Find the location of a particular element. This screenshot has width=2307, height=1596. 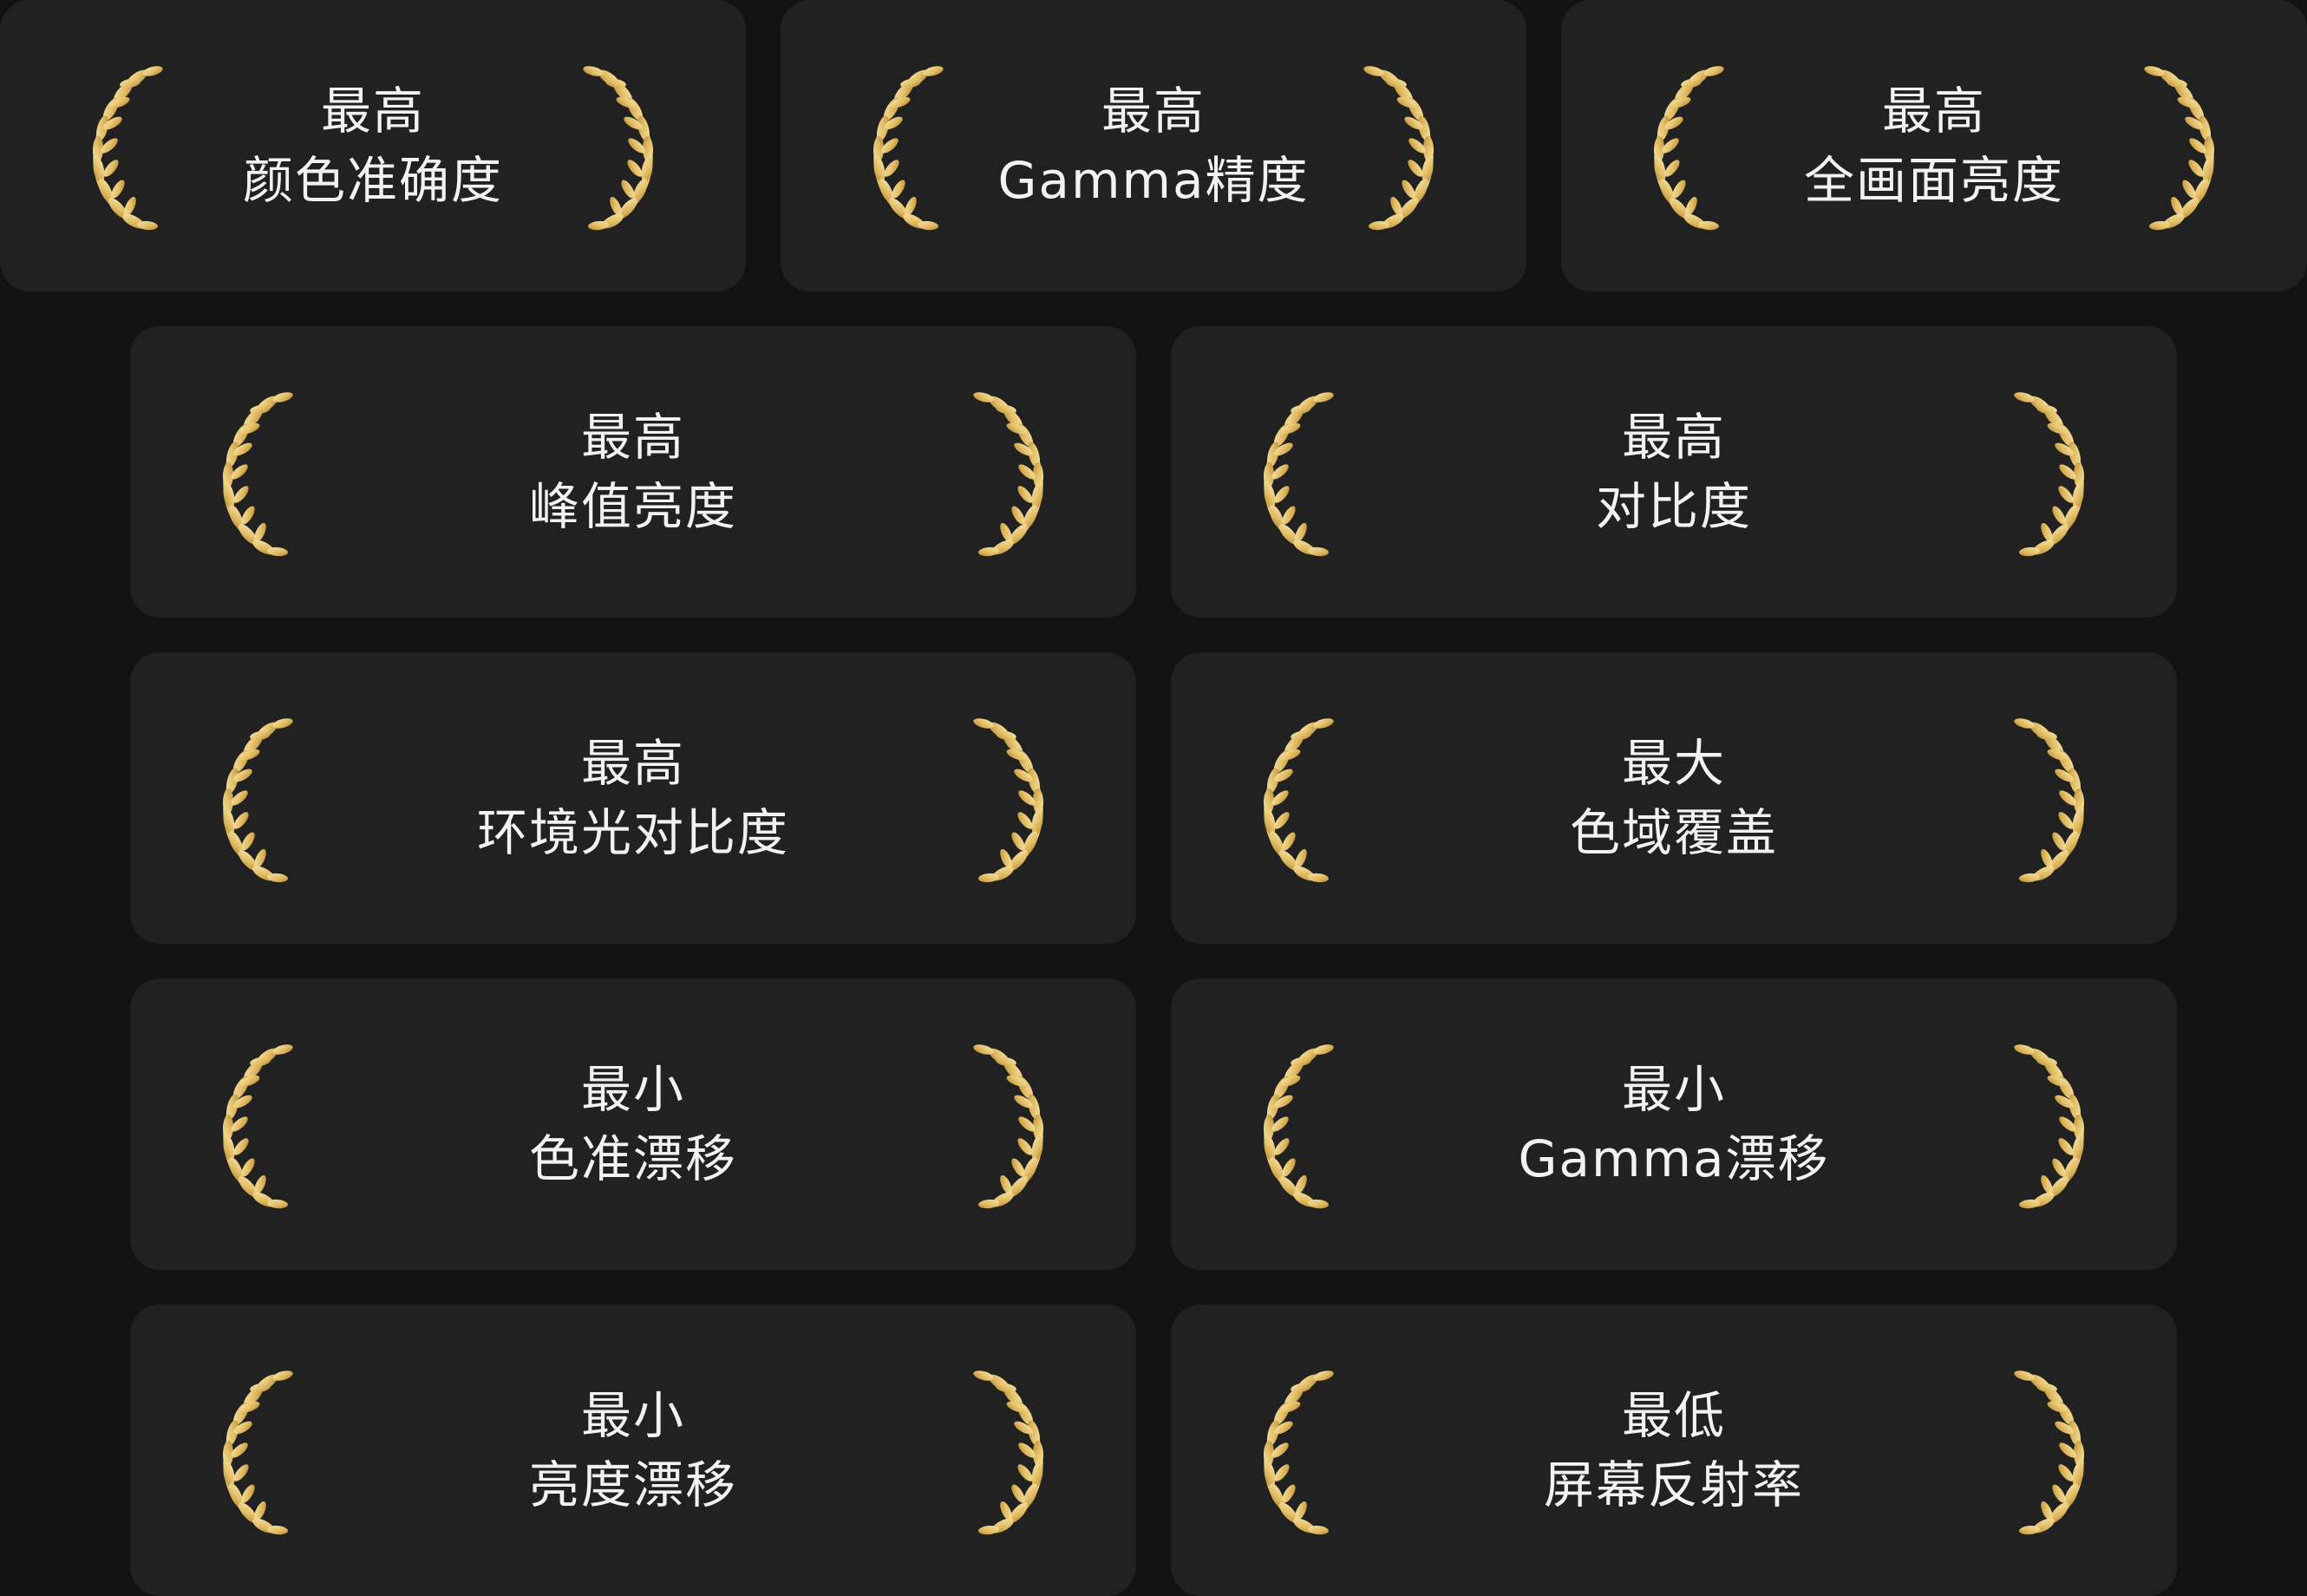

award-text: 最高 颜色准确度 is located at coordinates (372, 145).